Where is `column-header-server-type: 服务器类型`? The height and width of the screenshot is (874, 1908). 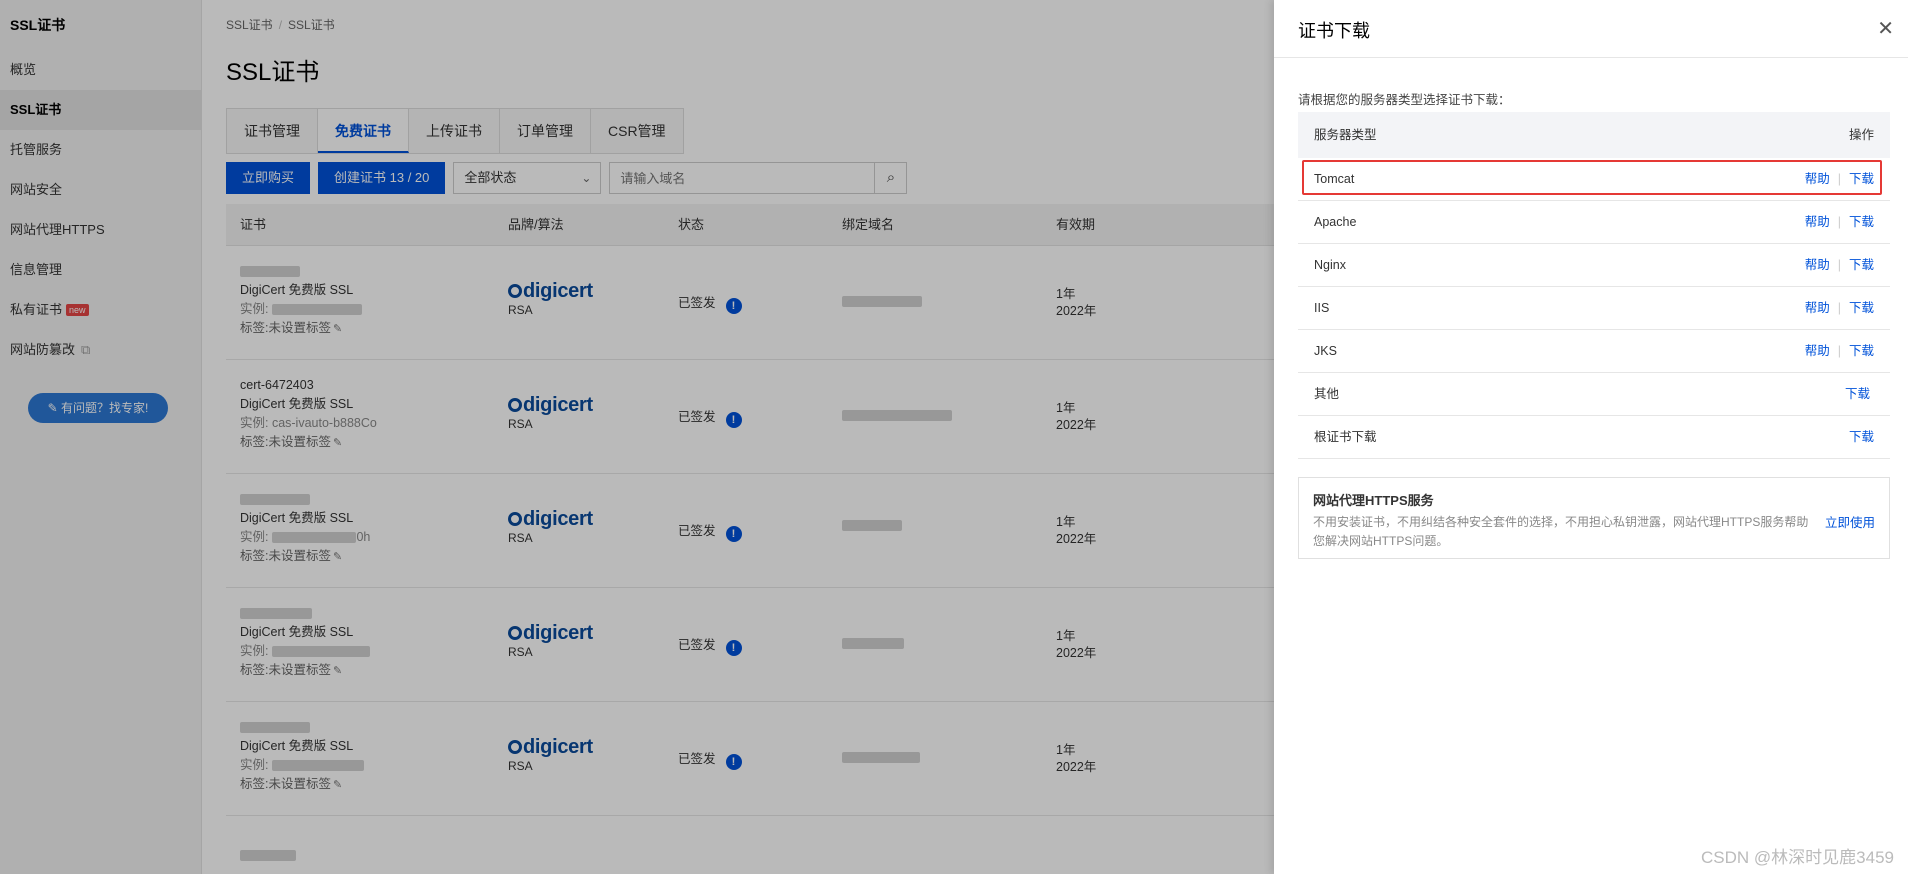
column-header-server-type: 服务器类型 is located at coordinates (1345, 135).